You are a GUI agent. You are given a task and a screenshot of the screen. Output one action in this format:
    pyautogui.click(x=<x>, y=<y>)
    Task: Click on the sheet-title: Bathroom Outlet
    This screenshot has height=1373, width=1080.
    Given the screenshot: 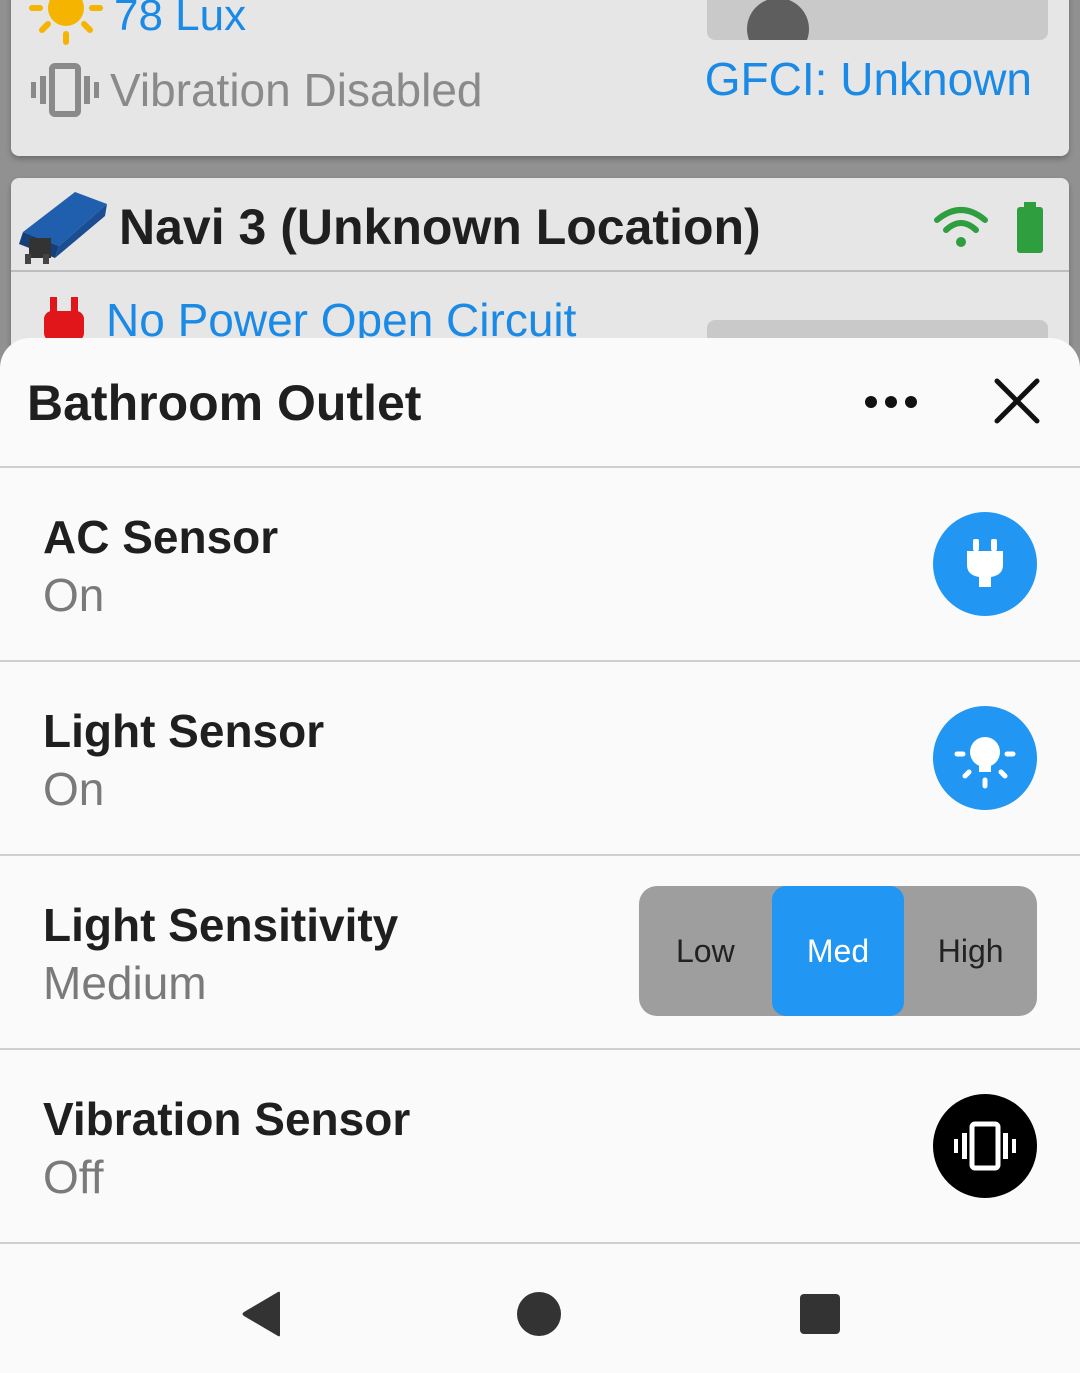 What is the action you would take?
    pyautogui.click(x=224, y=403)
    